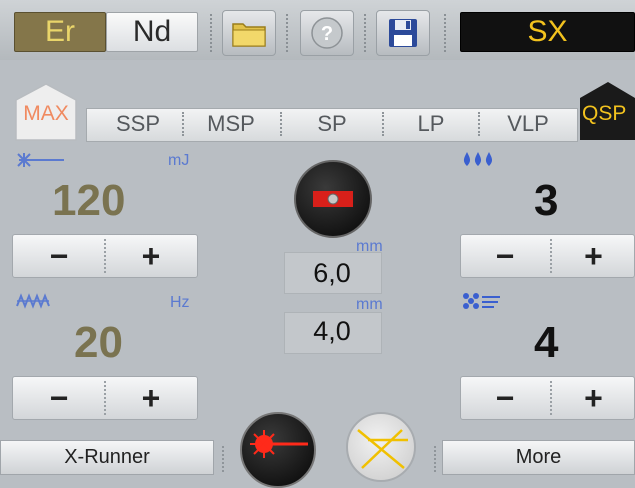 The image size is (635, 488). What do you see at coordinates (179, 160) in the screenshot?
I see `energy-unit: mJ` at bounding box center [179, 160].